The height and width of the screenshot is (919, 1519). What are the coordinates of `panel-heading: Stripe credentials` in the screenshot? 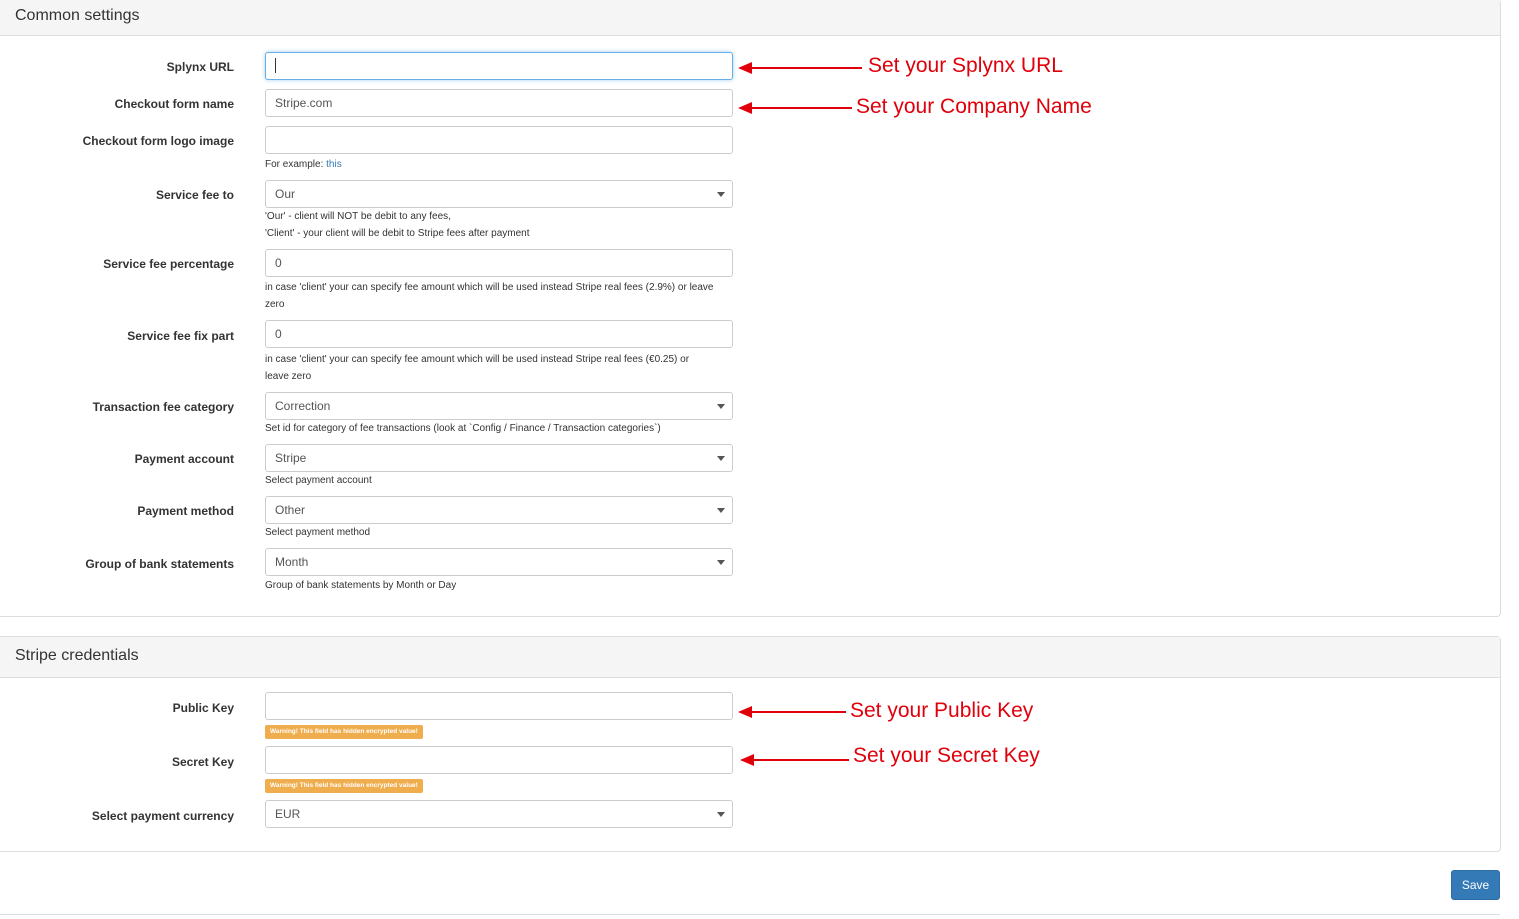 It's located at (750, 657).